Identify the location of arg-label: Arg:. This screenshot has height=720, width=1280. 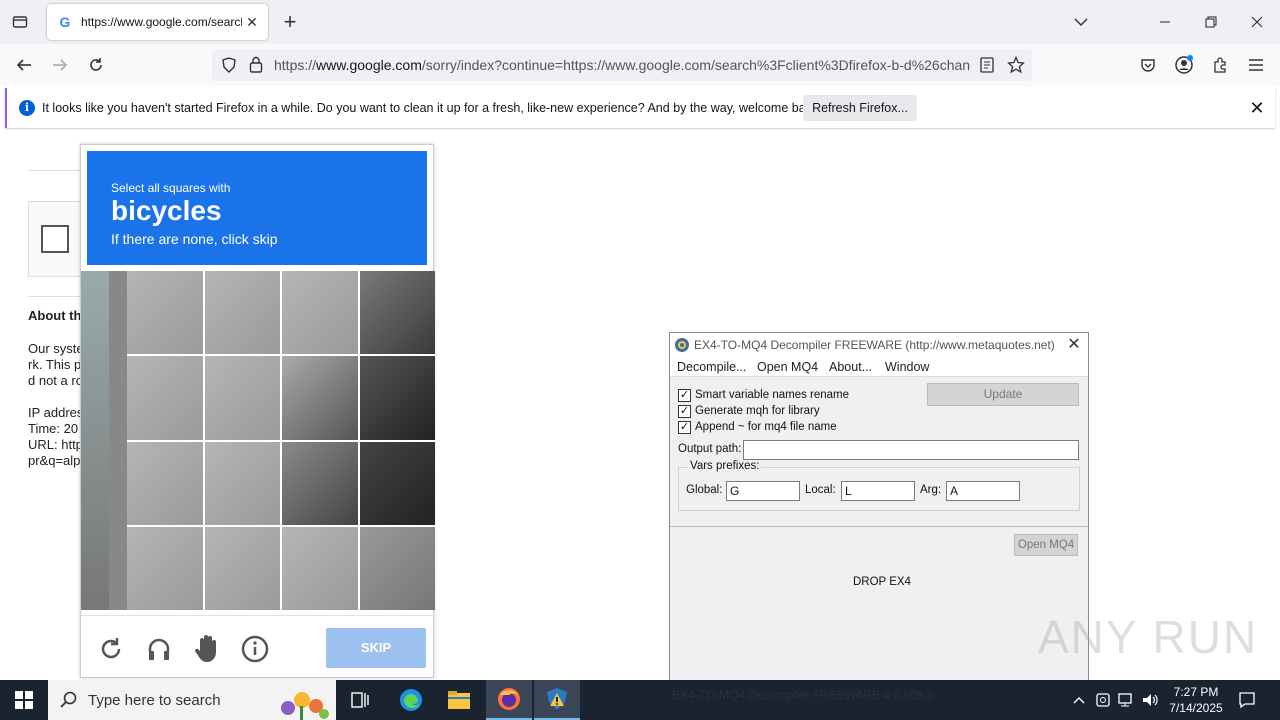
(931, 490).